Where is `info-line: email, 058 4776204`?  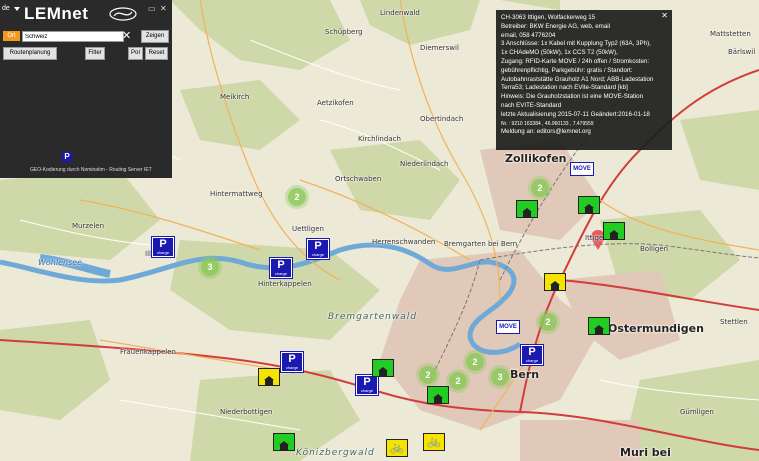
info-line: email, 058 4776204 is located at coordinates (528, 35).